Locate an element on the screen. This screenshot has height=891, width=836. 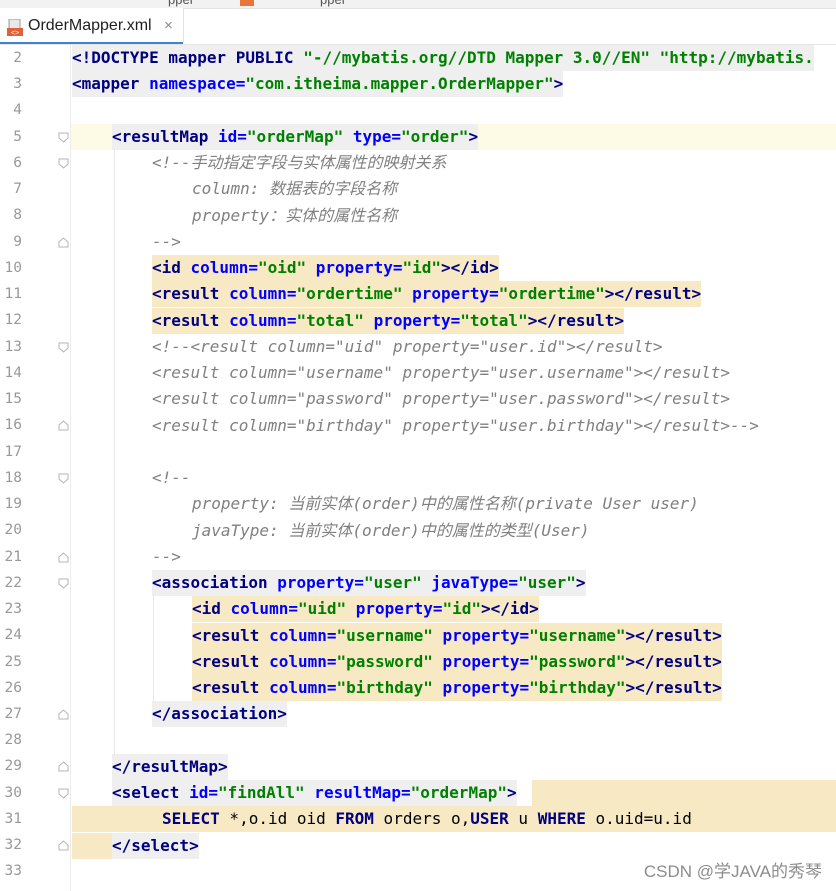
resultmap-close-tag: </resultMap> is located at coordinates (170, 767).